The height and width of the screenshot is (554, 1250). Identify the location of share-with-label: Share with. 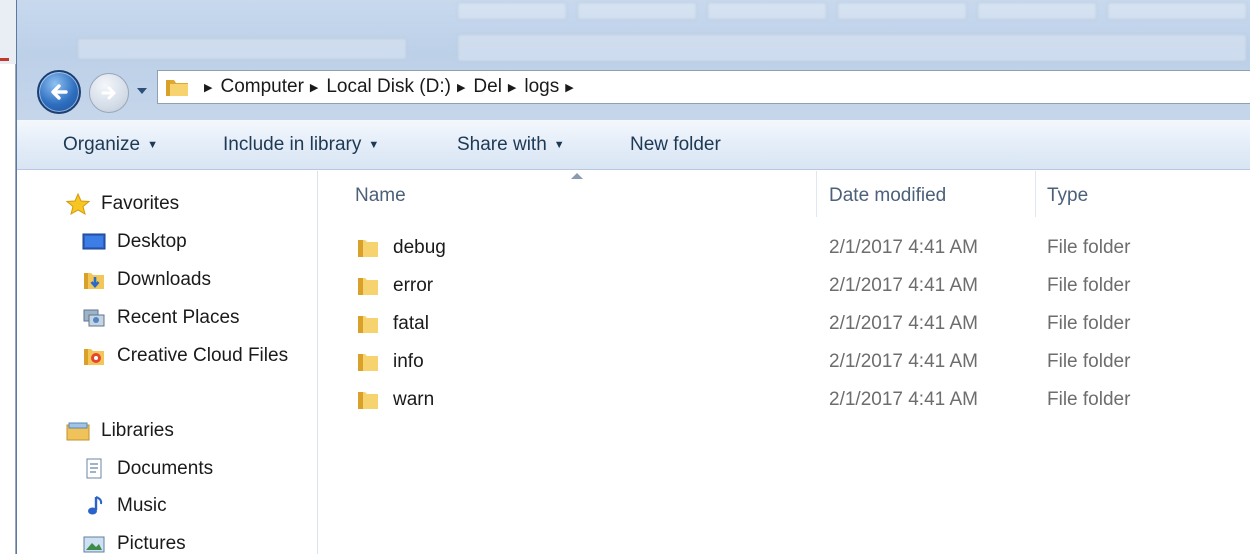
(502, 144).